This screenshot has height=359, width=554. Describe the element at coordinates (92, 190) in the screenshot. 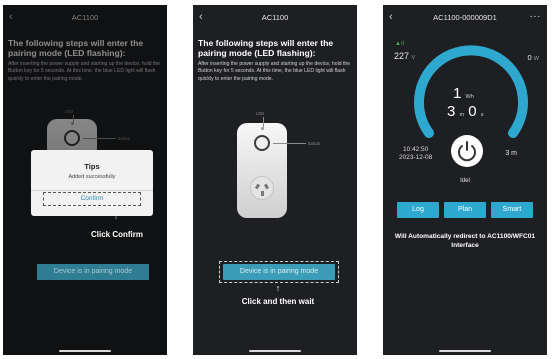

I see `dialog-divider` at that location.